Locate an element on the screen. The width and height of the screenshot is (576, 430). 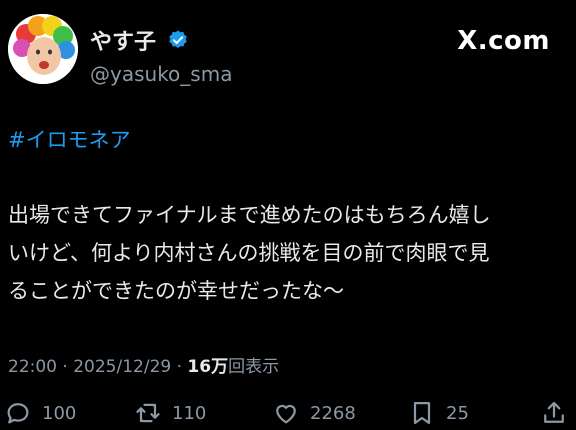
action-bar: 100 110 2268 25 is located at coordinates (287, 413).